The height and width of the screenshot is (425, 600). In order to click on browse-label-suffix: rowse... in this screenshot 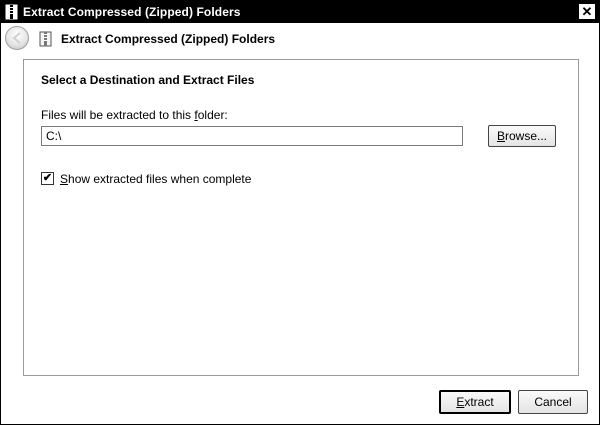, I will do `click(526, 136)`.